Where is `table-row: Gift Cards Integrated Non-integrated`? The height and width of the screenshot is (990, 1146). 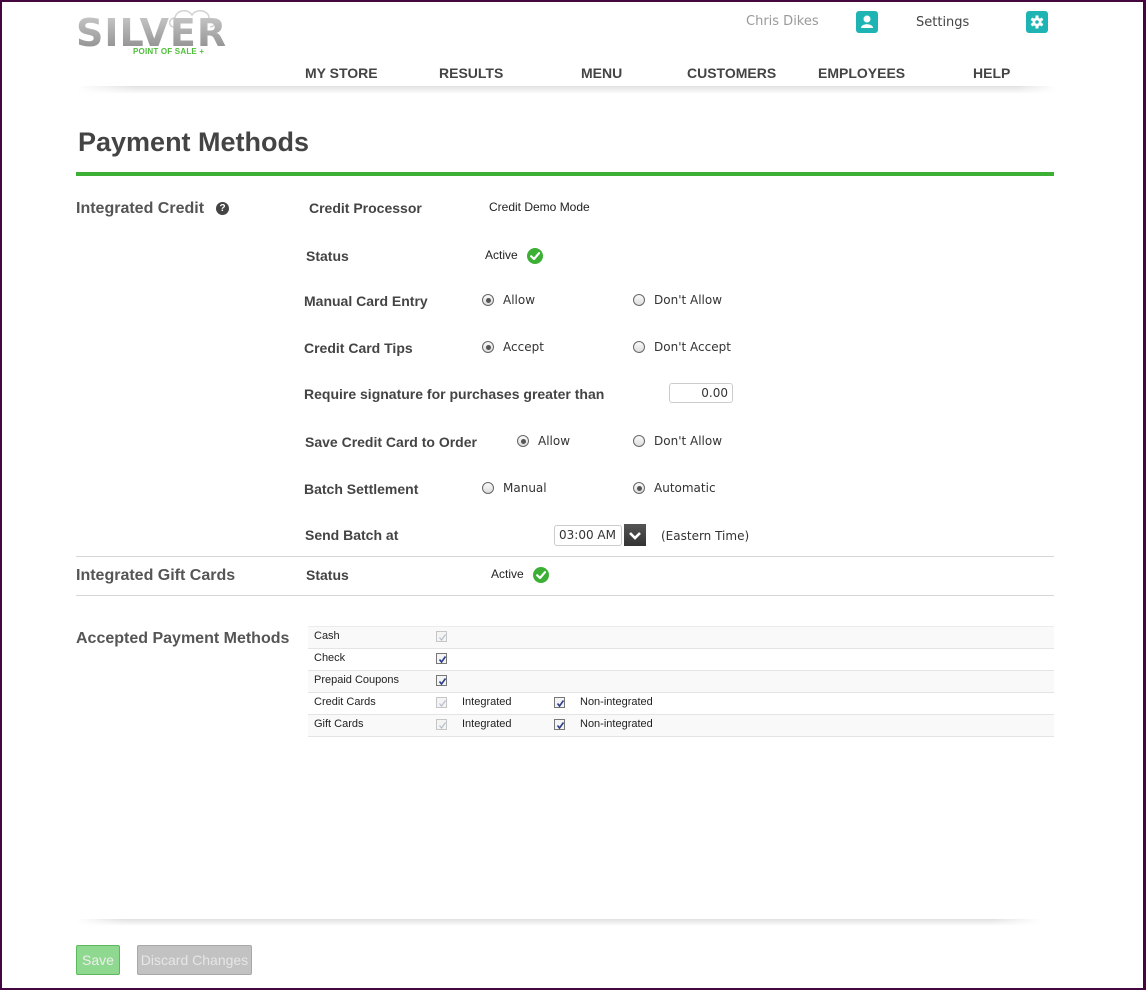 table-row: Gift Cards Integrated Non-integrated is located at coordinates (681, 726).